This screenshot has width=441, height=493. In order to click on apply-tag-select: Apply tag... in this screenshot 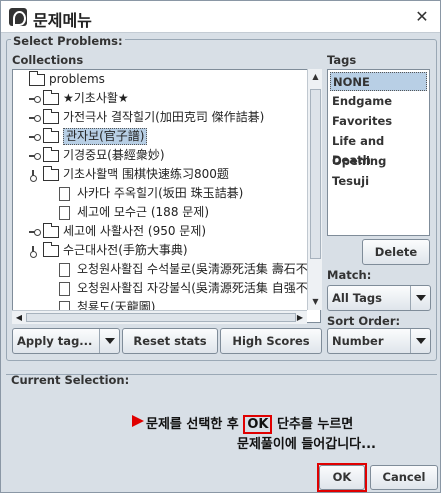, I will do `click(66, 341)`.